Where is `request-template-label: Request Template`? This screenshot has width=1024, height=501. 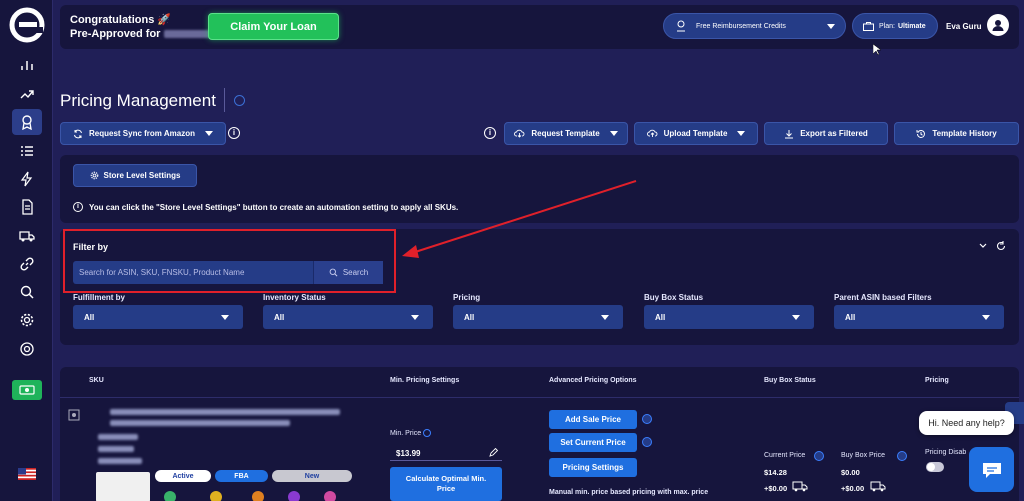 request-template-label: Request Template is located at coordinates (565, 133).